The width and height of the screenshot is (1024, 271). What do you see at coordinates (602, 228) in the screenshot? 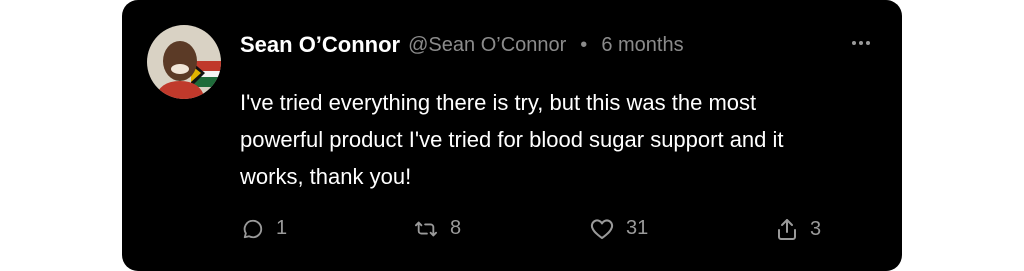
I see `heart-icon` at bounding box center [602, 228].